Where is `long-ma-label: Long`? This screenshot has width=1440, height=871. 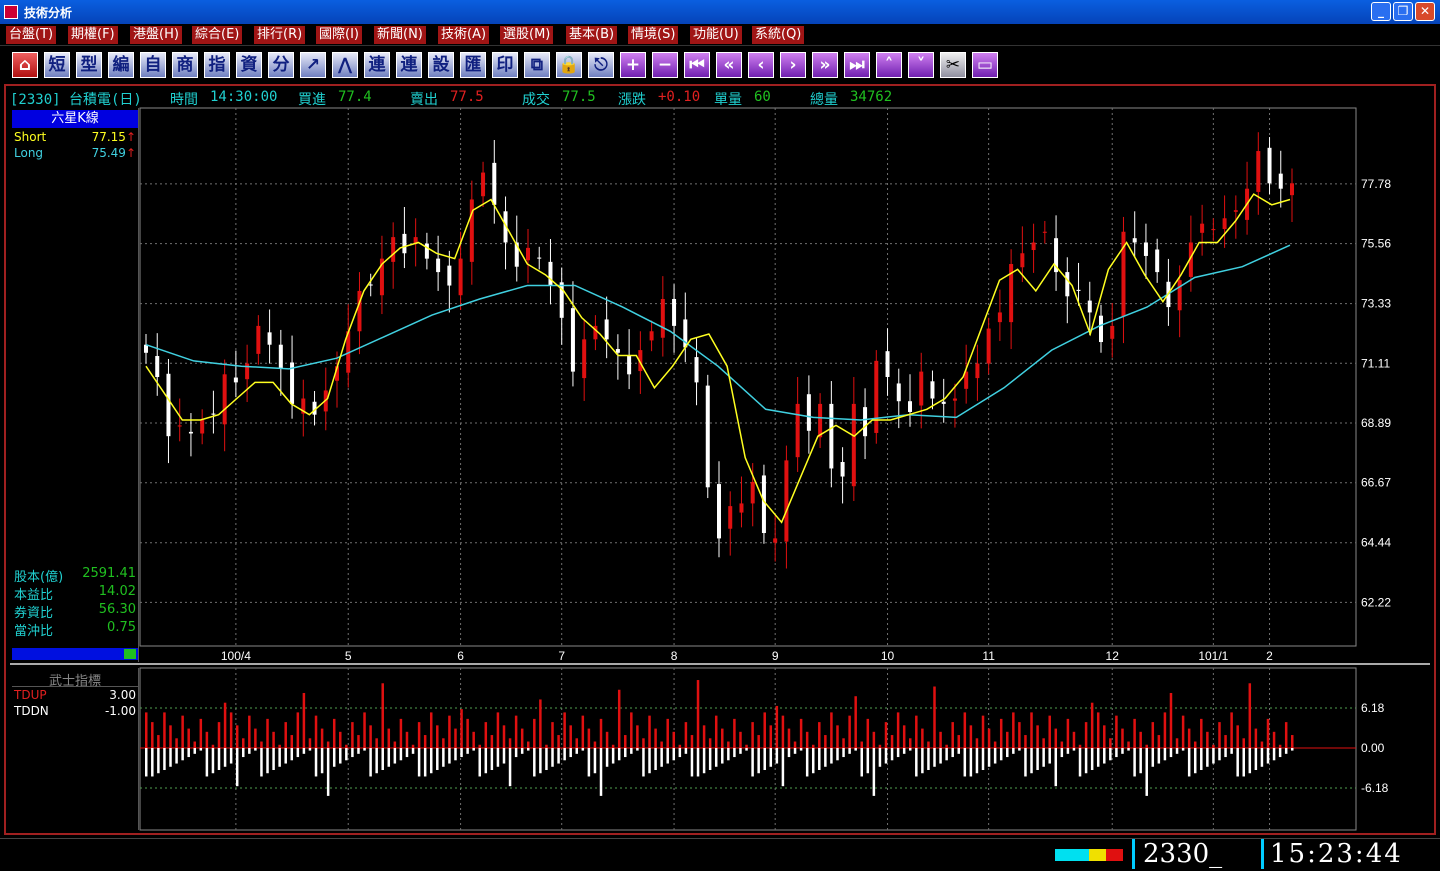 long-ma-label: Long is located at coordinates (29, 153).